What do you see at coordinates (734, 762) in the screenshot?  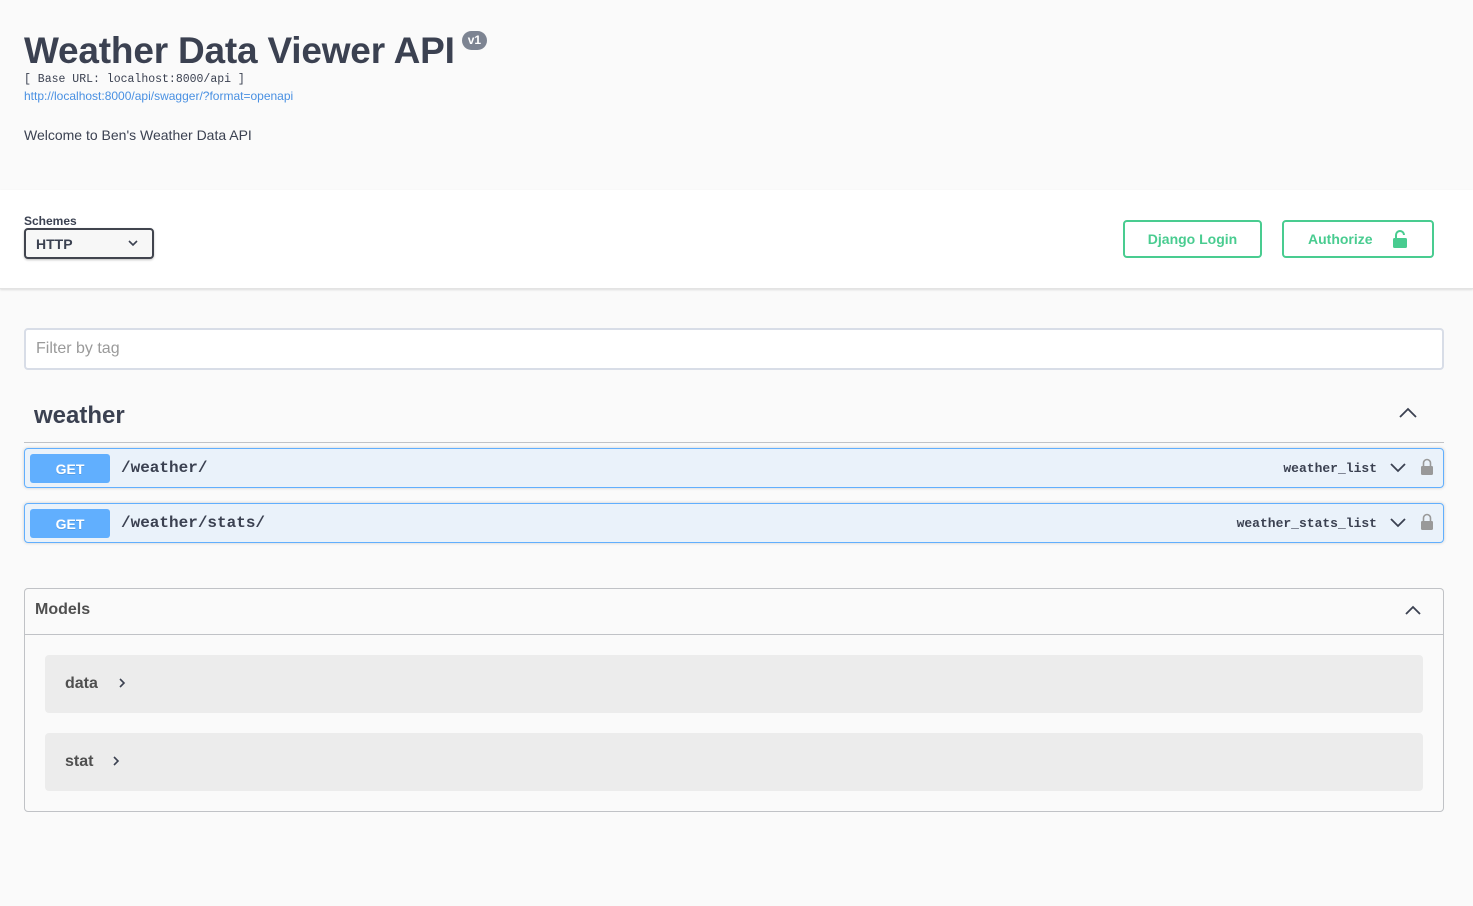 I see `model-item-stat: stat` at bounding box center [734, 762].